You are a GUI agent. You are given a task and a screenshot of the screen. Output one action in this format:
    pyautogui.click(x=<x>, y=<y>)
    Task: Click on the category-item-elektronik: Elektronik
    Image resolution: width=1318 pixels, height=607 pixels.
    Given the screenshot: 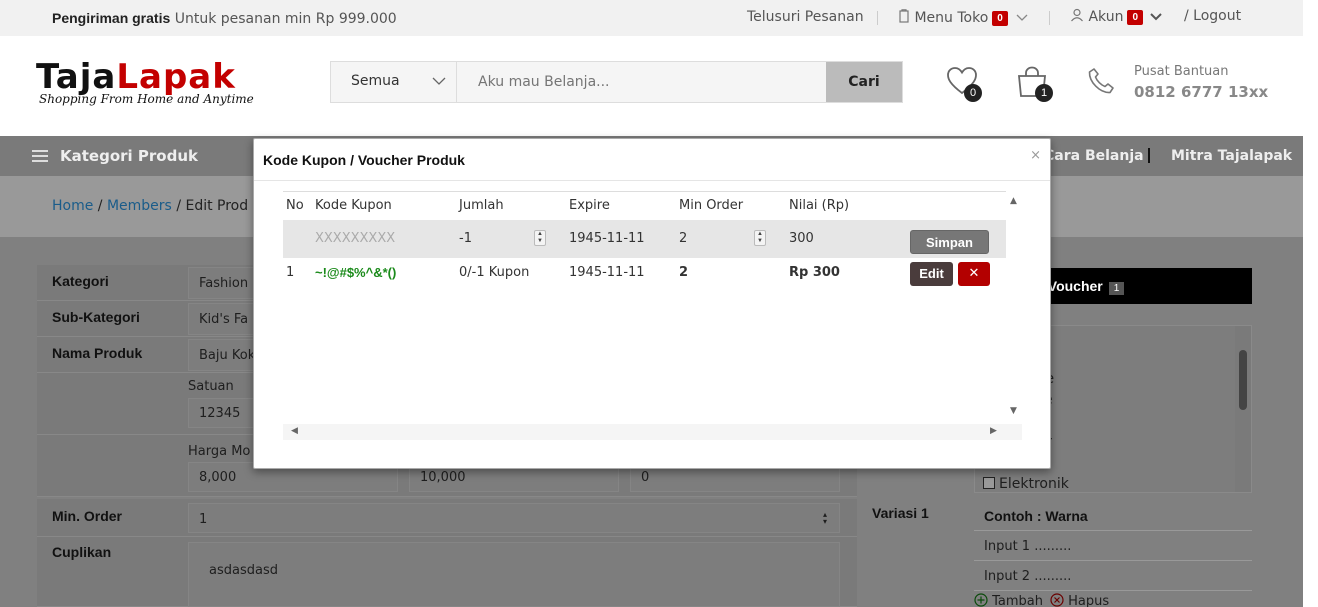 What is the action you would take?
    pyautogui.click(x=1026, y=484)
    